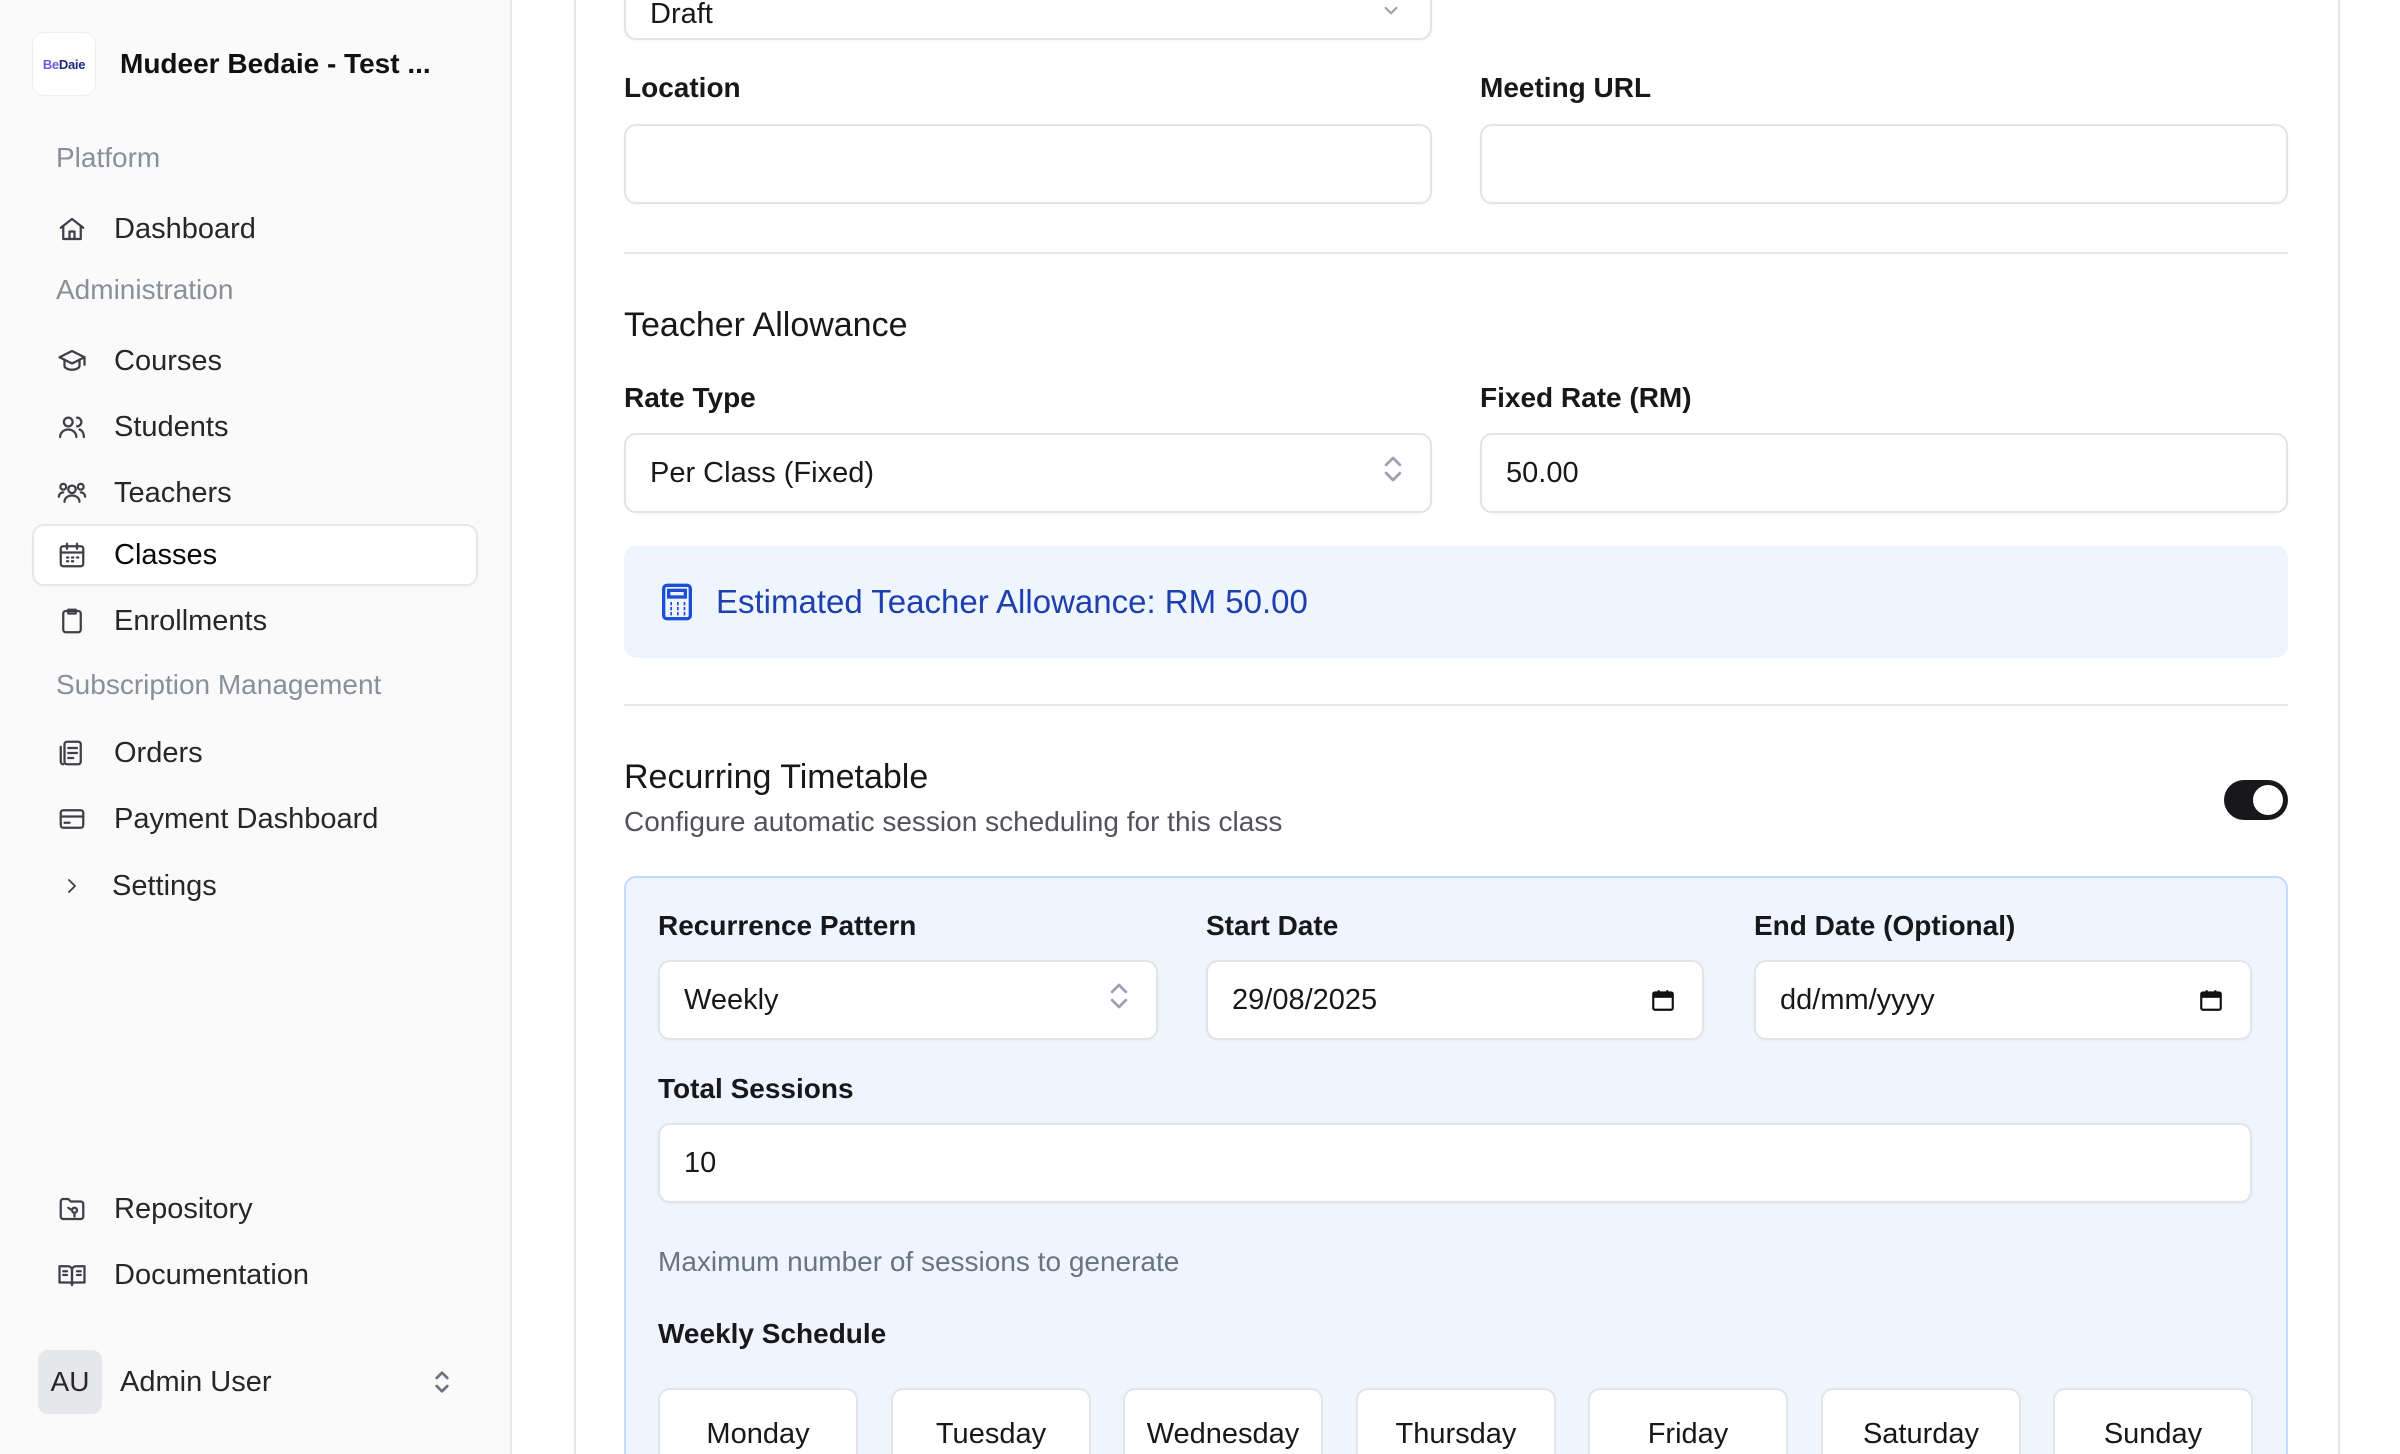  Describe the element at coordinates (1391, 15) in the screenshot. I see `chevron-down-icon` at that location.